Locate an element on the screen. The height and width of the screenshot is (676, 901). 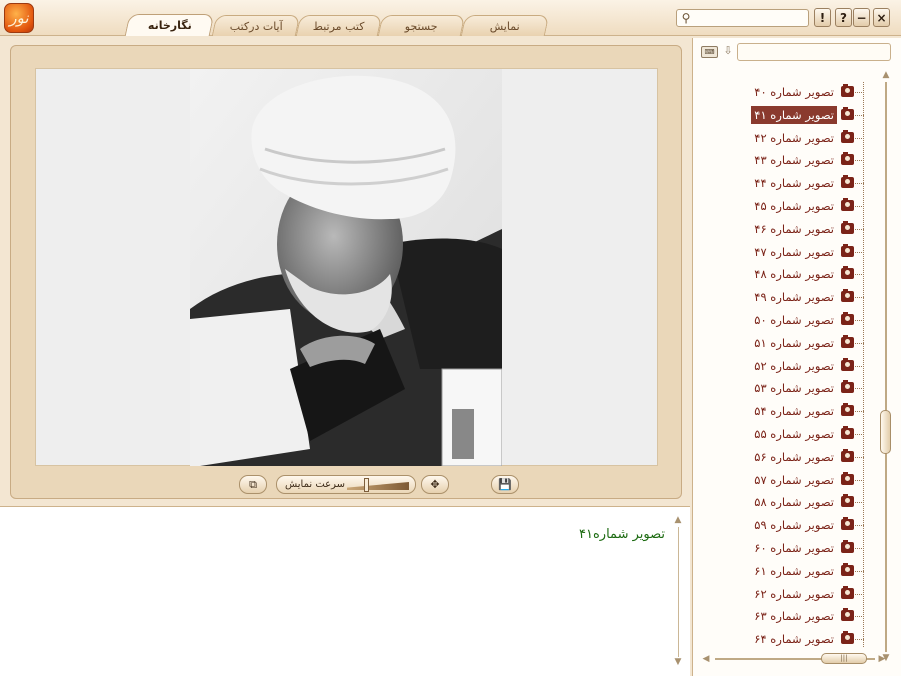
image-list-item: تصویر شماره ۴۱ is located at coordinates (809, 115).